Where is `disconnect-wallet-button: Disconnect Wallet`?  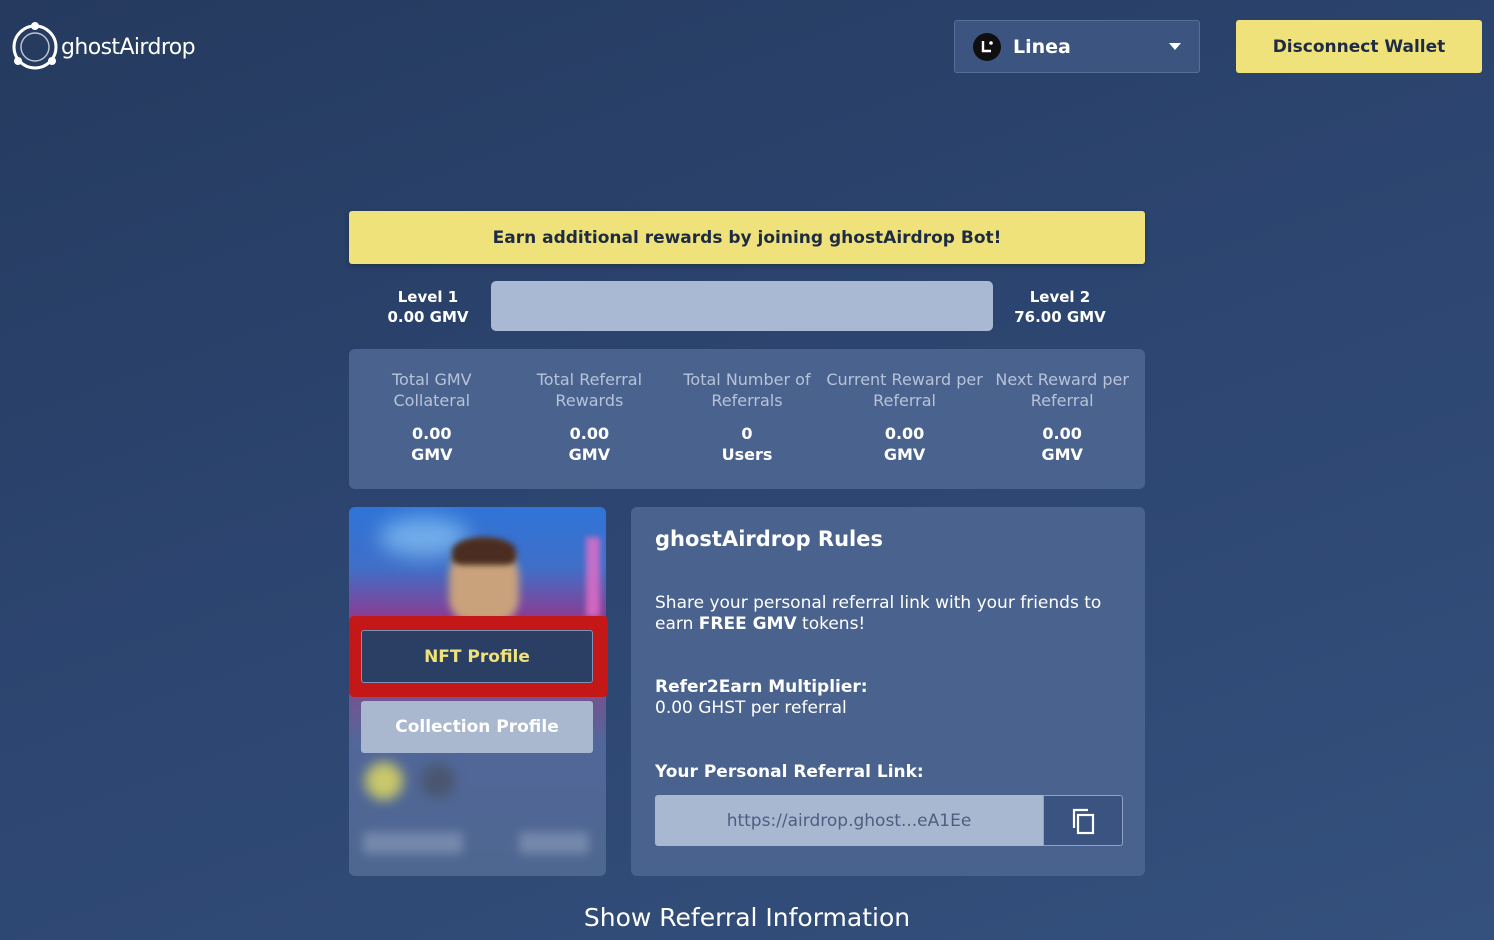 disconnect-wallet-button: Disconnect Wallet is located at coordinates (1359, 46).